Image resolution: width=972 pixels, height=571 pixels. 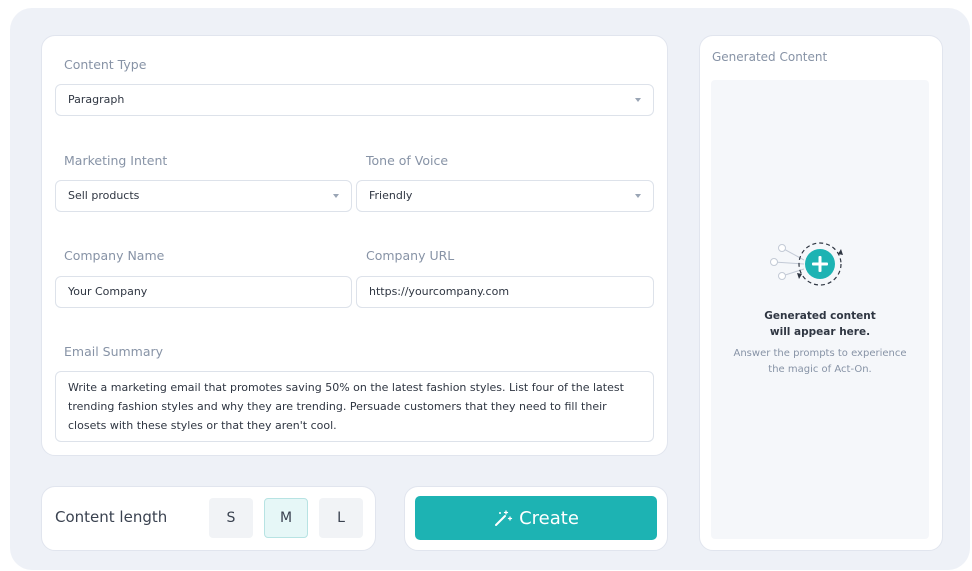 What do you see at coordinates (770, 57) in the screenshot?
I see `generated-content-title: Generated Content` at bounding box center [770, 57].